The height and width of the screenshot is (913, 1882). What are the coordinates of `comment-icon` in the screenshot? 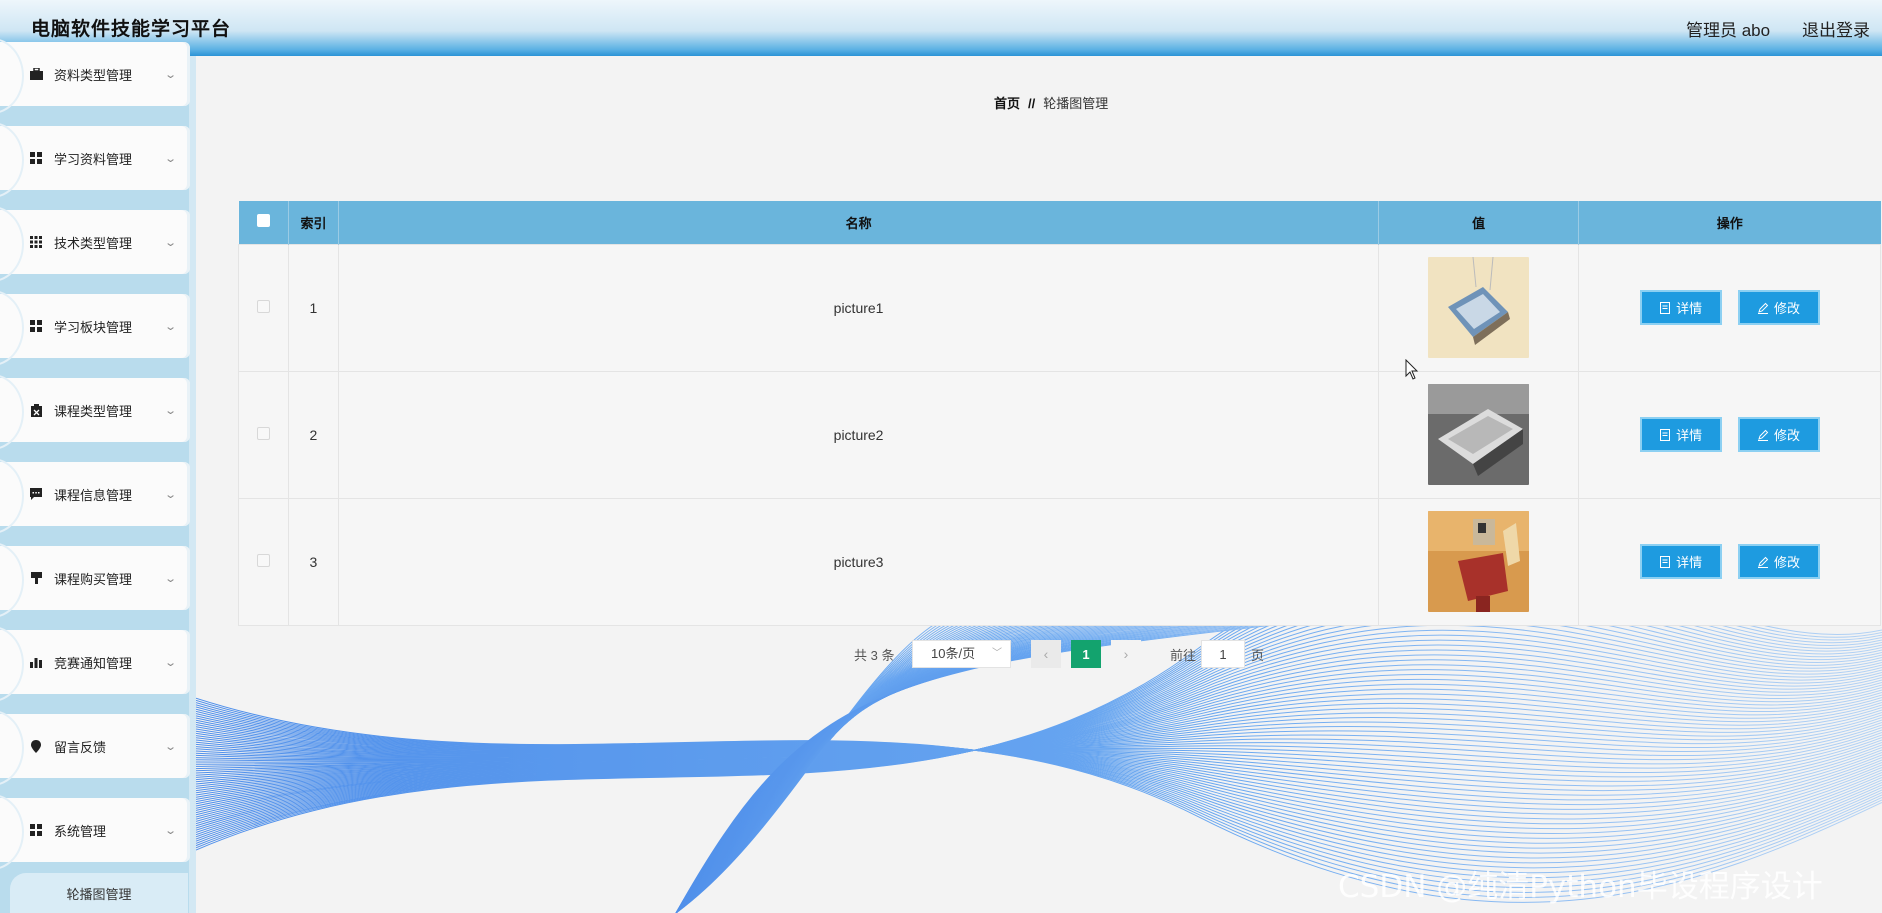 It's located at (36, 494).